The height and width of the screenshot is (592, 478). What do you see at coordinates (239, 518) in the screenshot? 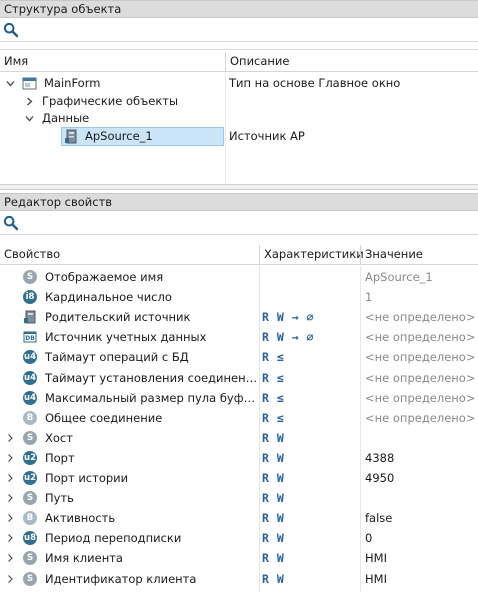
I see `property-row: B Активность R W false` at bounding box center [239, 518].